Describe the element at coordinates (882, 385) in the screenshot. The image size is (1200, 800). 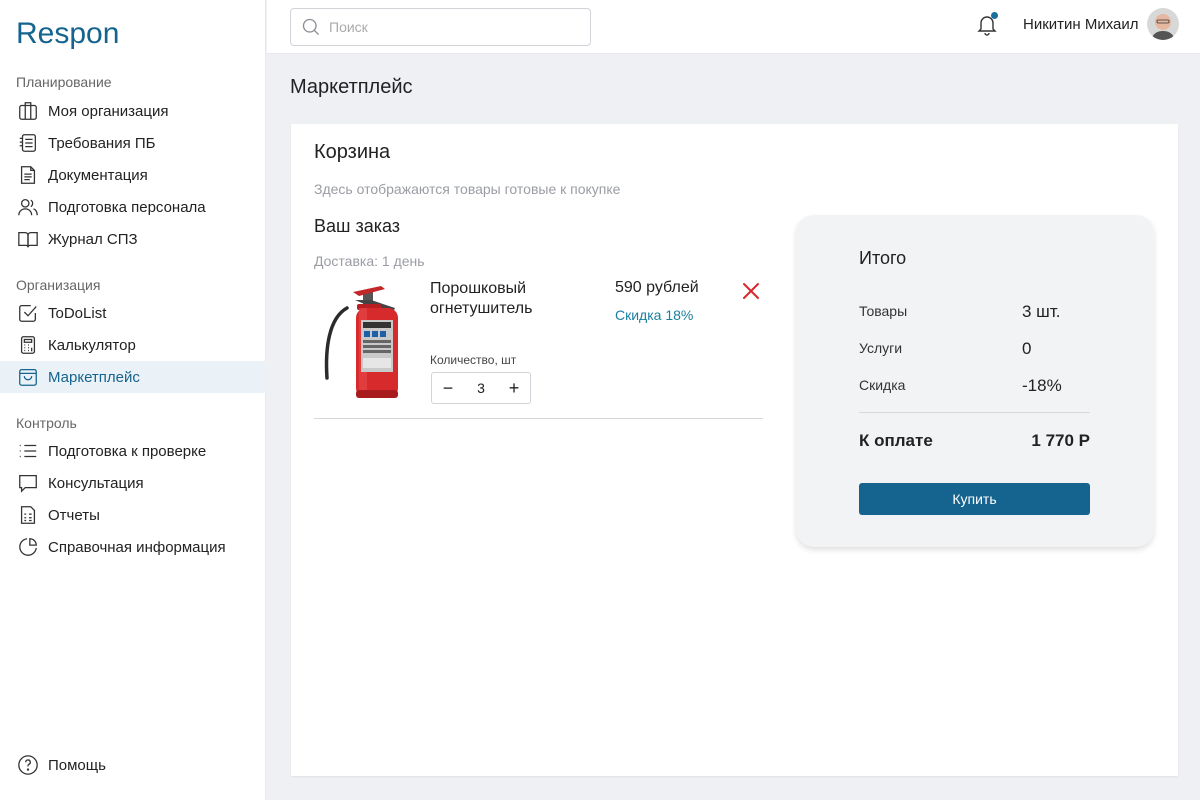
I see `summary-discount-label: Скидка` at that location.